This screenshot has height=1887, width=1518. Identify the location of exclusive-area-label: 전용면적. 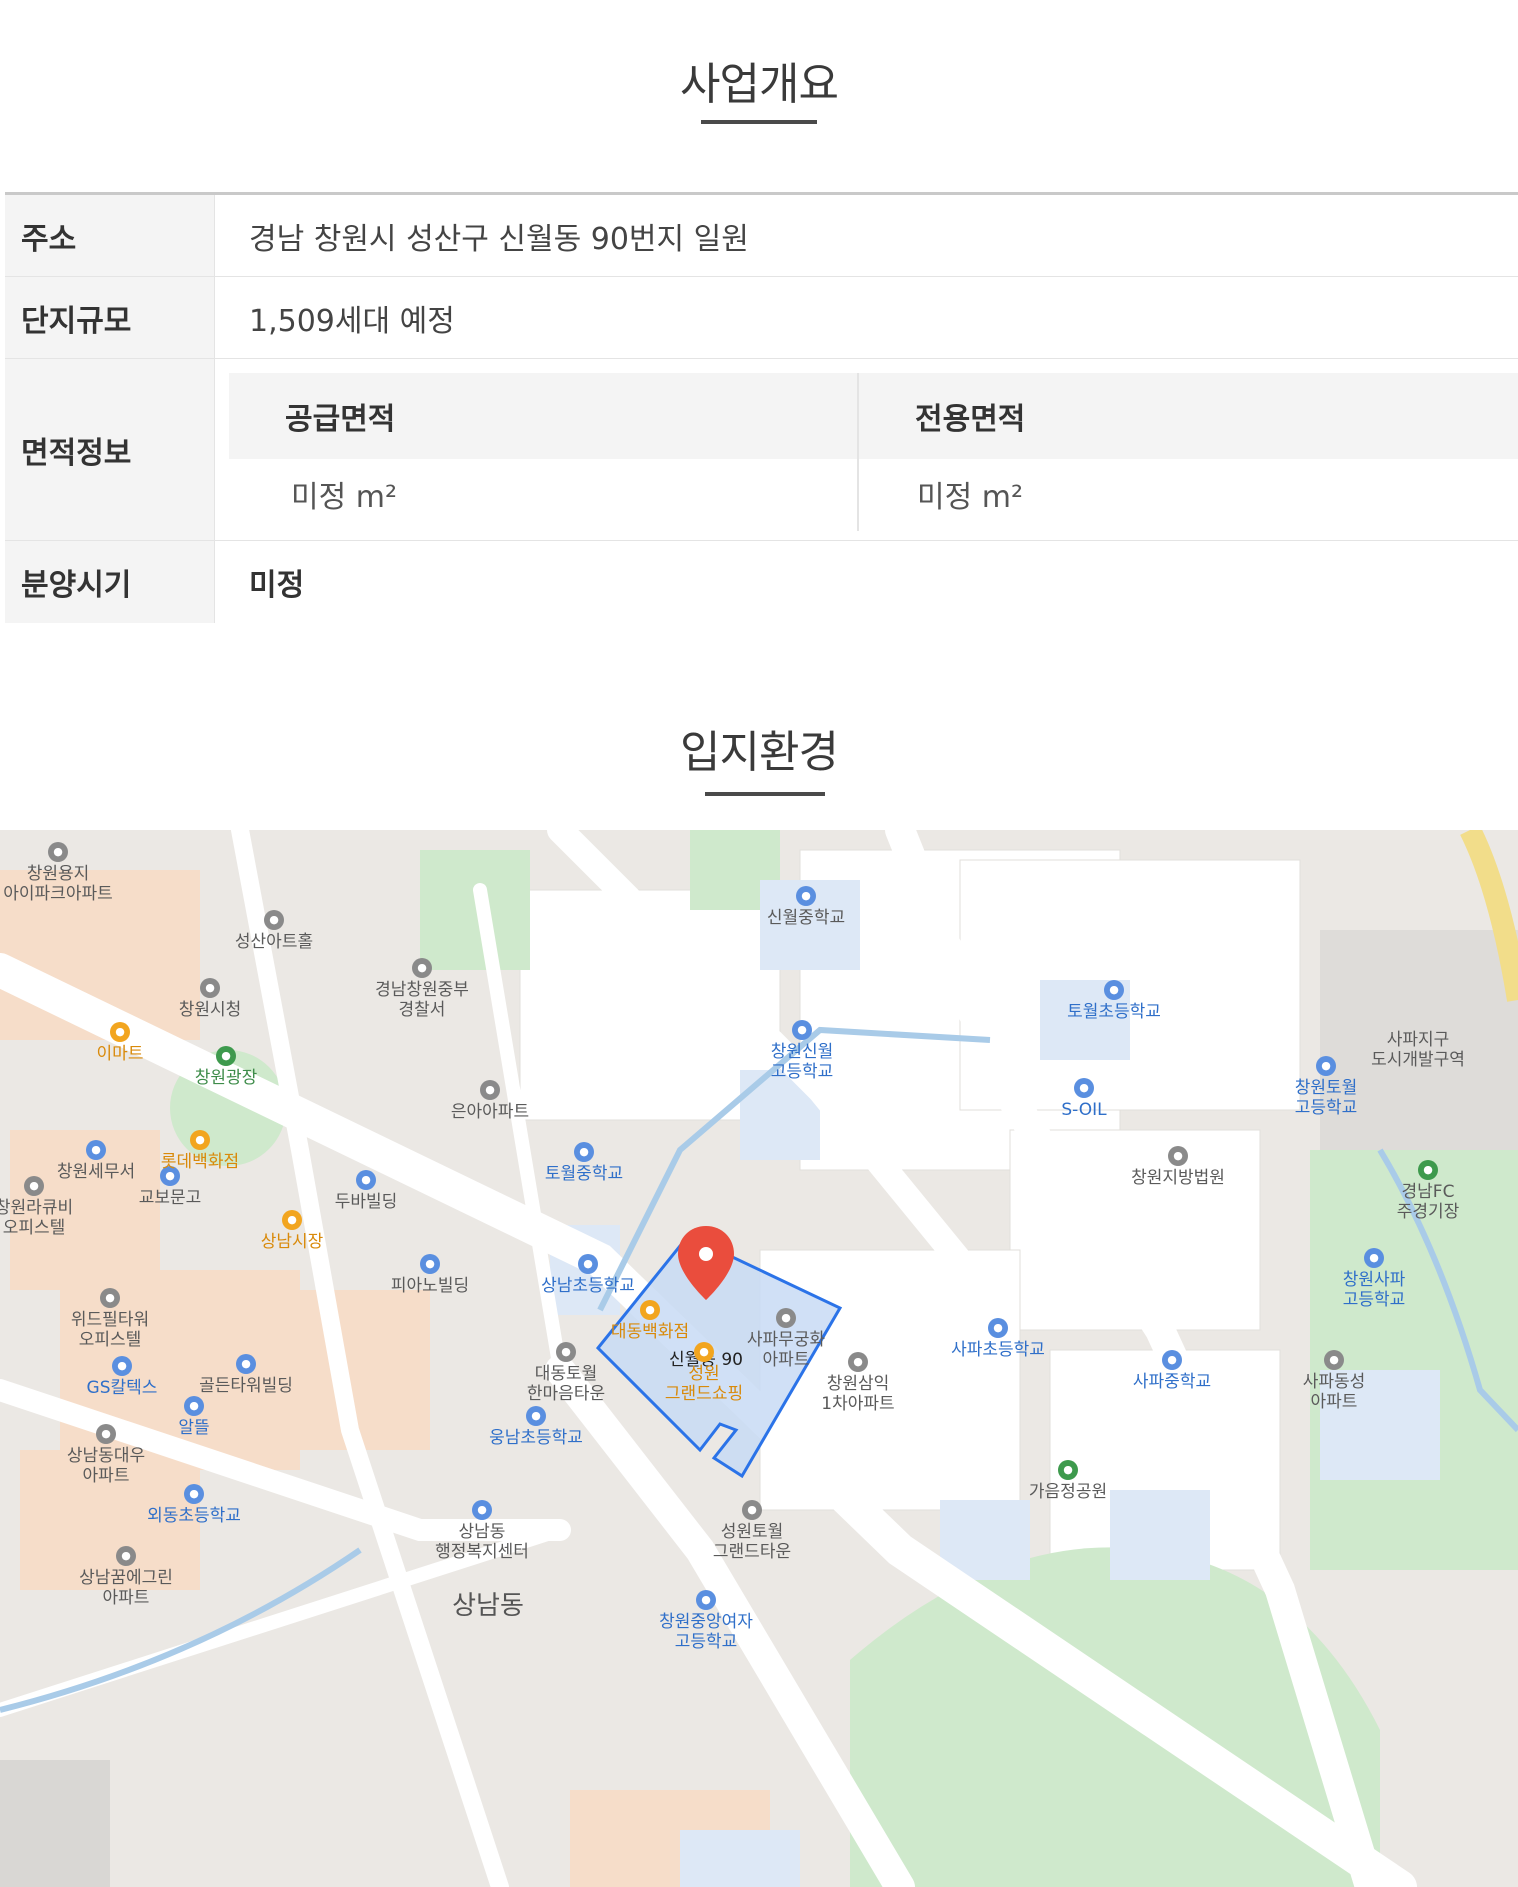
(970, 419).